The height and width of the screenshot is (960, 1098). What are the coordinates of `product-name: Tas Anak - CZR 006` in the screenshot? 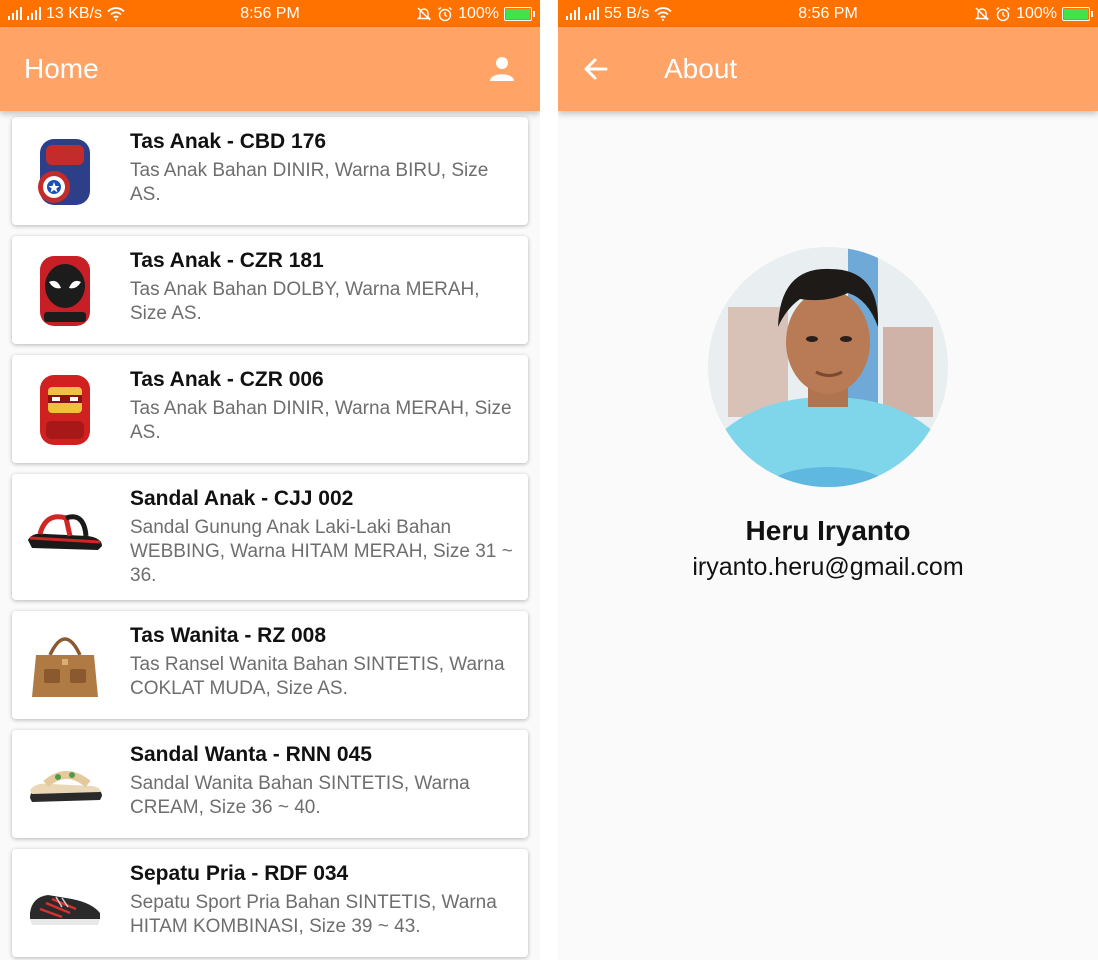 It's located at (227, 379).